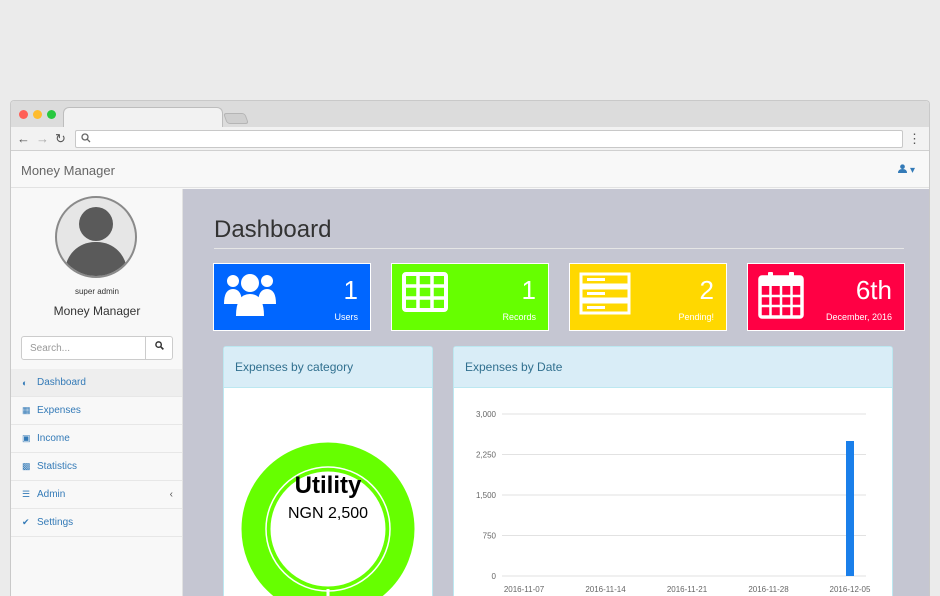 This screenshot has width=940, height=596. I want to click on y-tick-label: 2,250, so click(486, 455).